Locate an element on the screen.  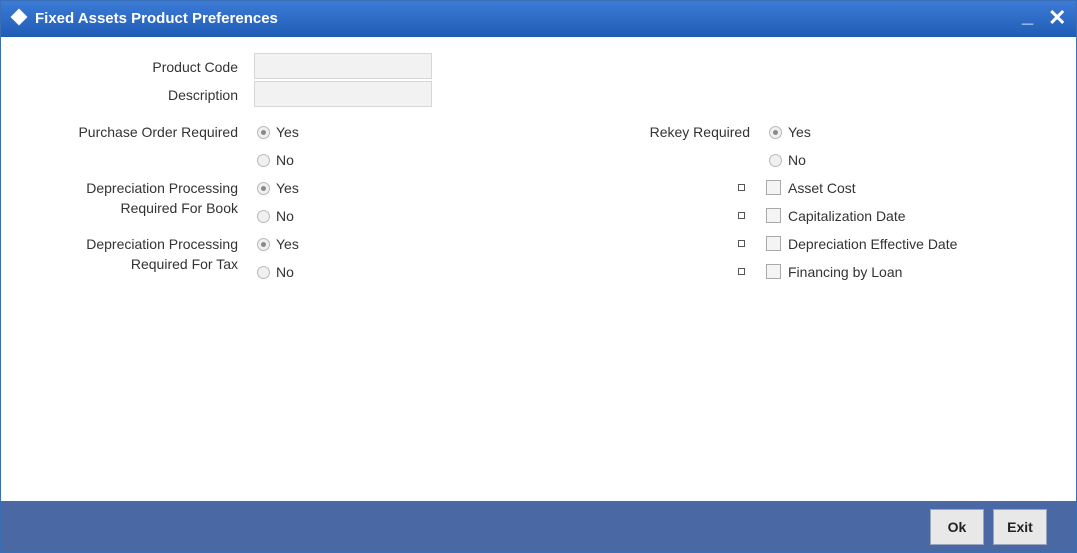
rekey-yes-radio is located at coordinates (775, 132).